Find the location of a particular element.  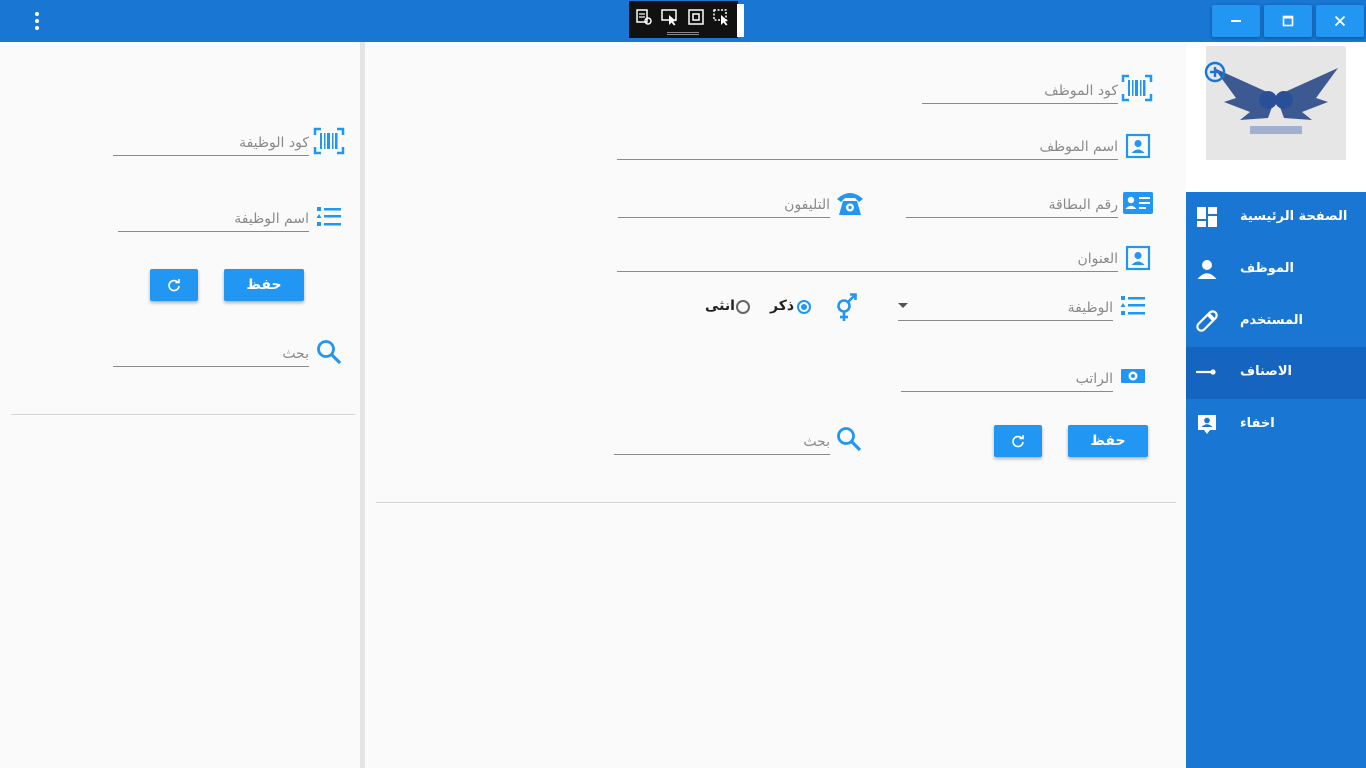

phone-icon is located at coordinates (850, 203).